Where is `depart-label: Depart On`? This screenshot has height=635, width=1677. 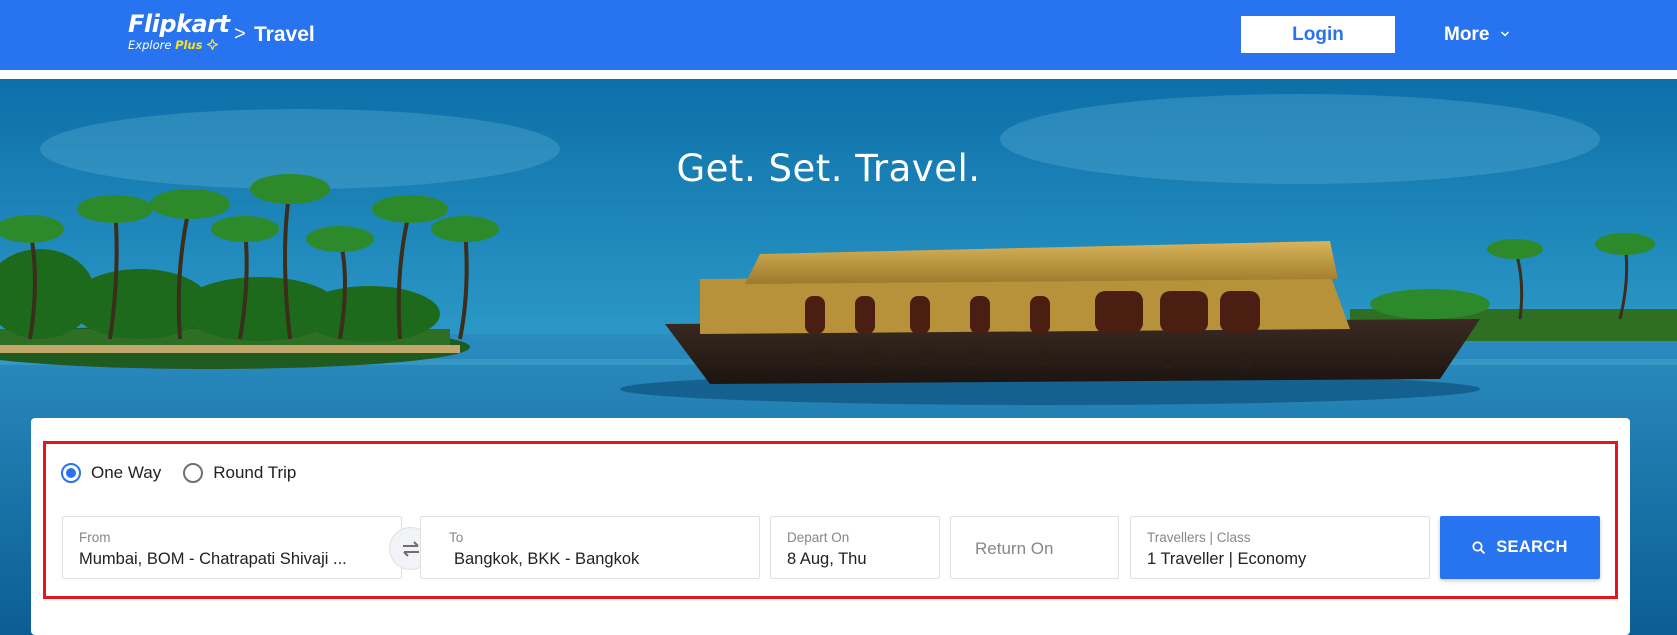 depart-label: Depart On is located at coordinates (818, 537).